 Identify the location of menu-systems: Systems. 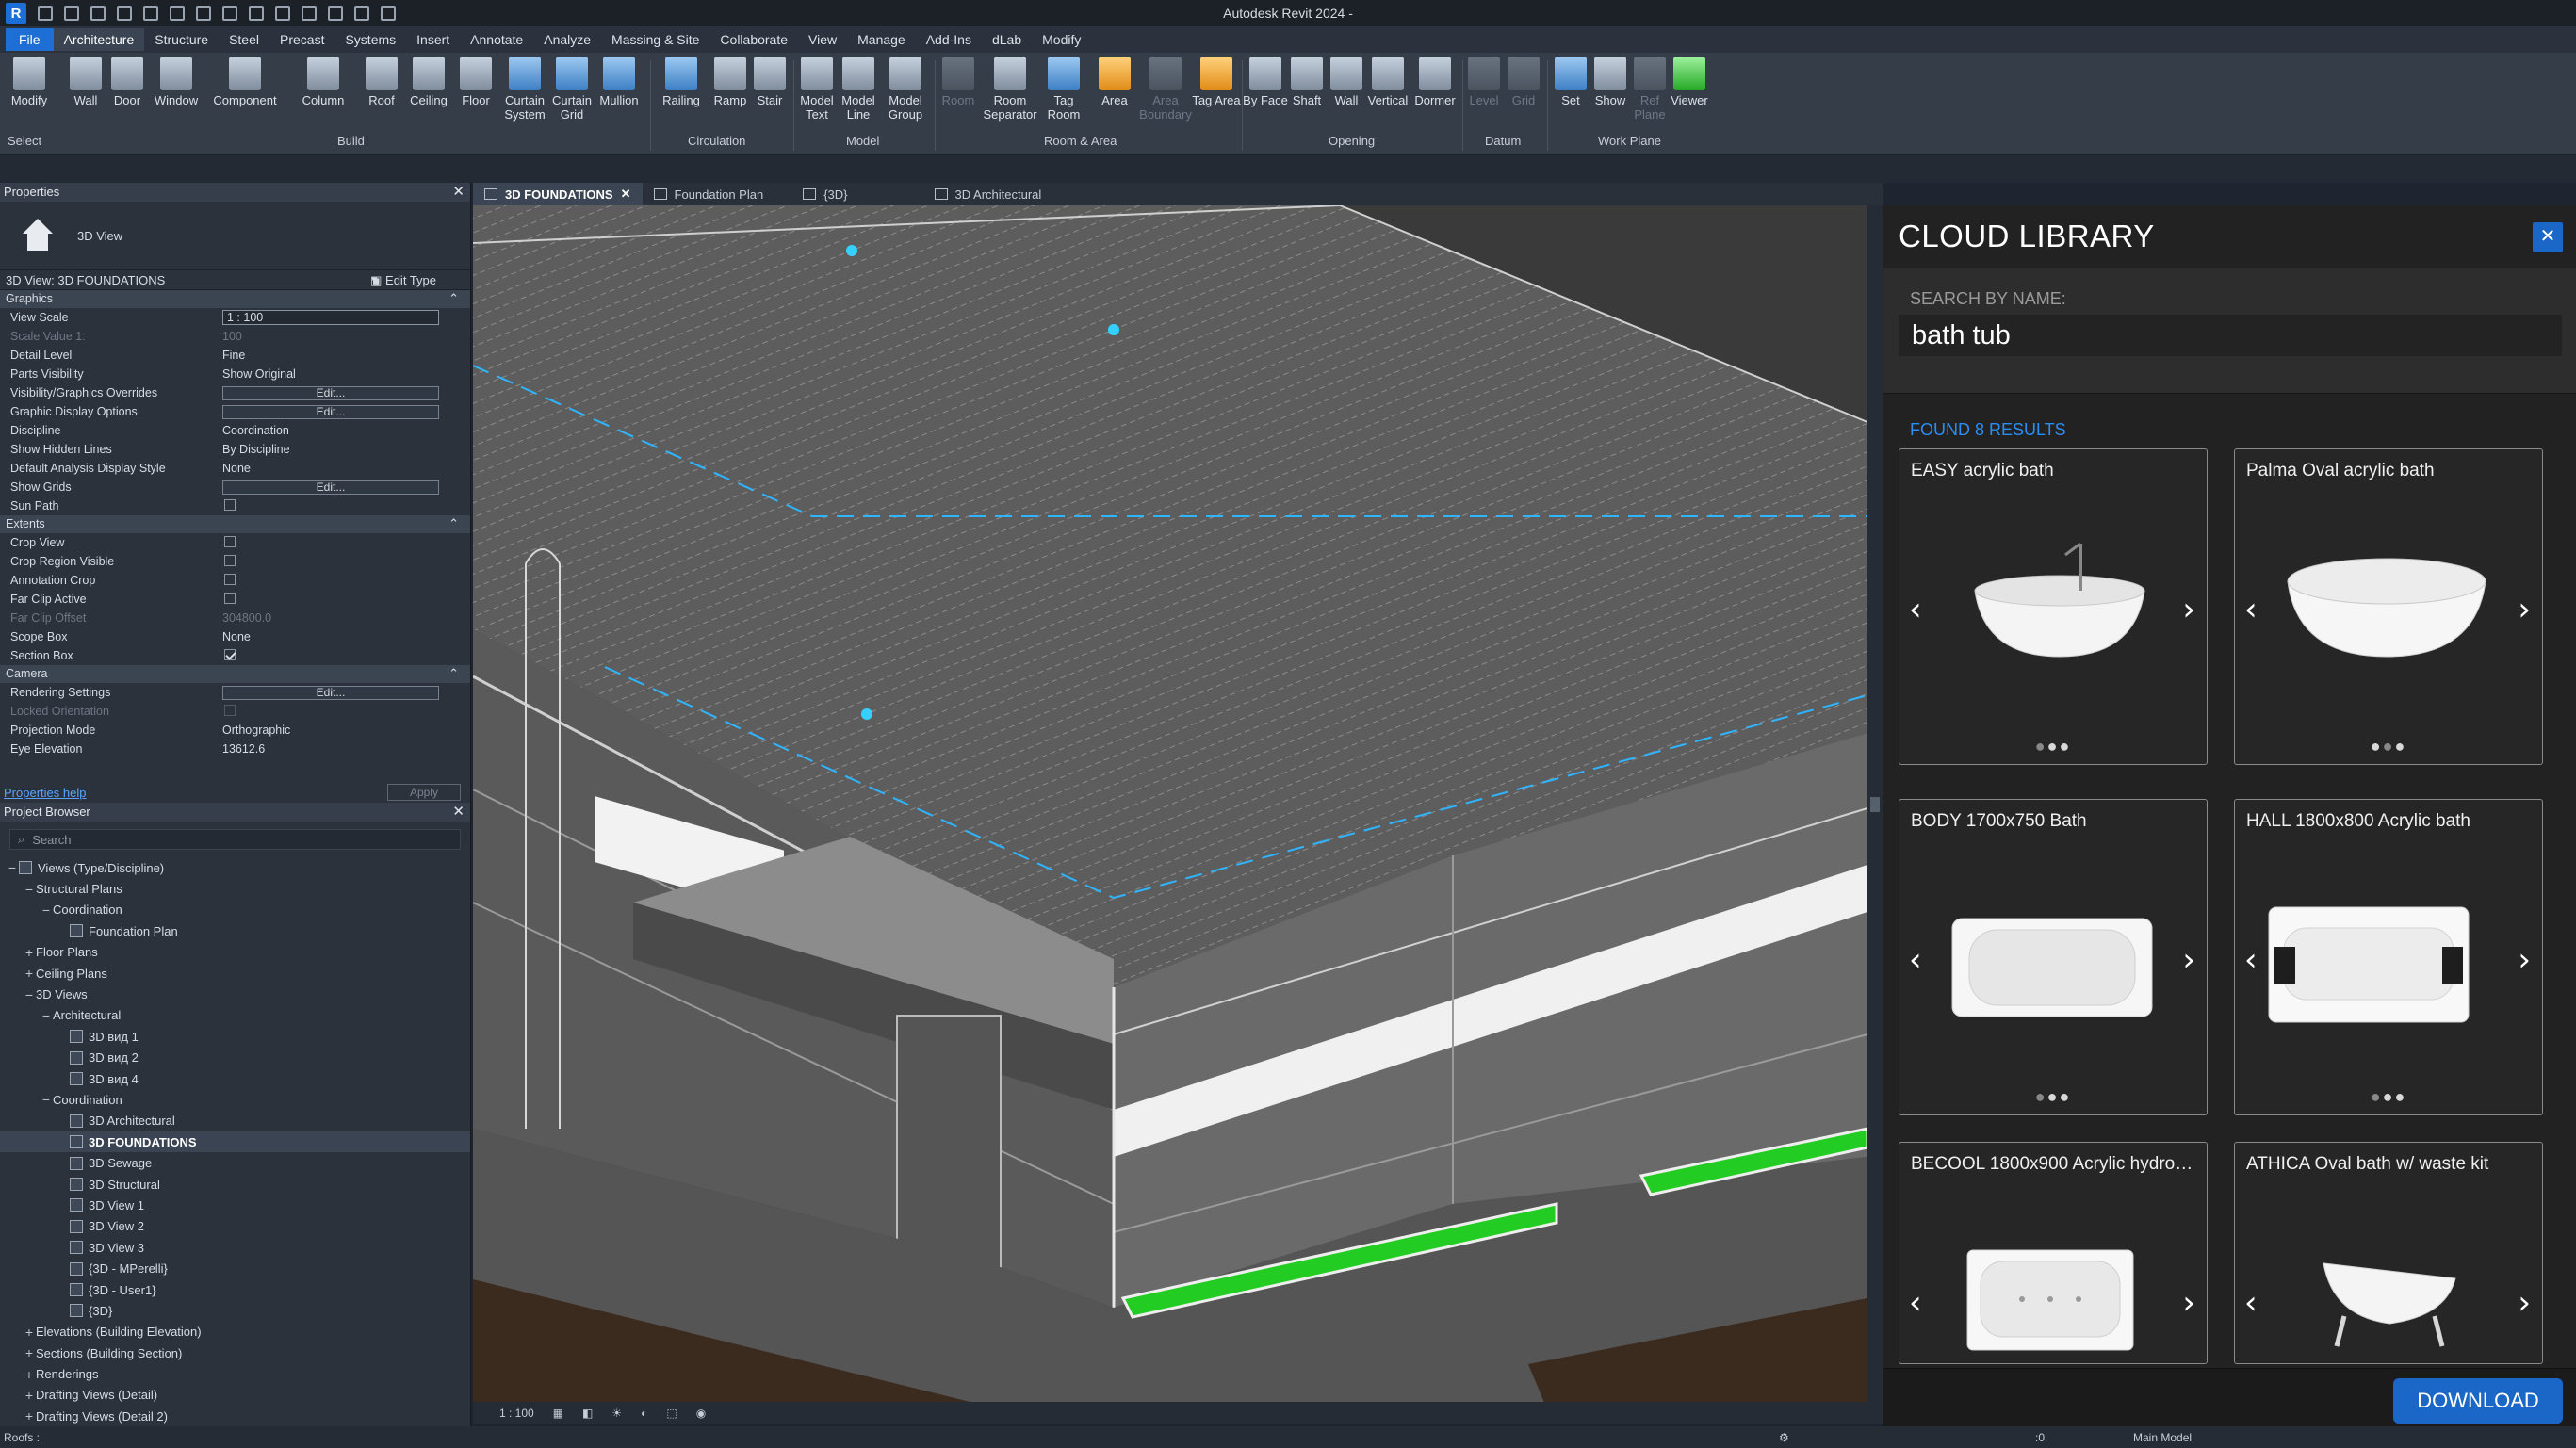
(370, 40).